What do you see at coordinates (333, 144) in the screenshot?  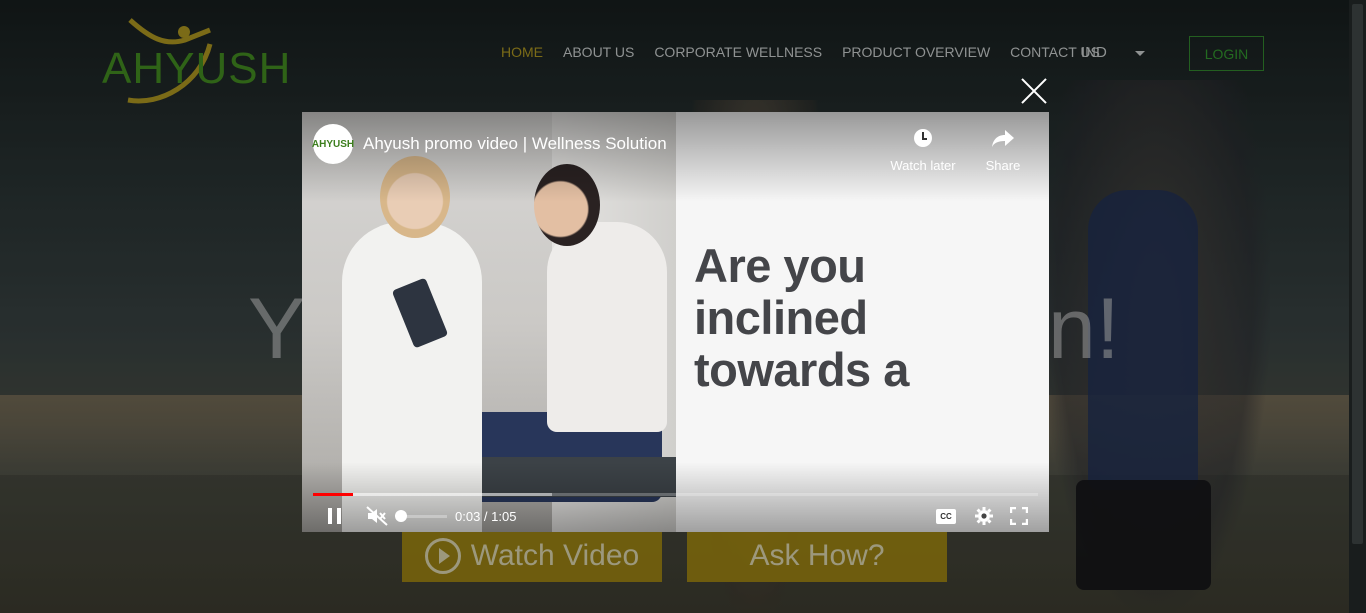 I see `channel-avatar: AHYUSH` at bounding box center [333, 144].